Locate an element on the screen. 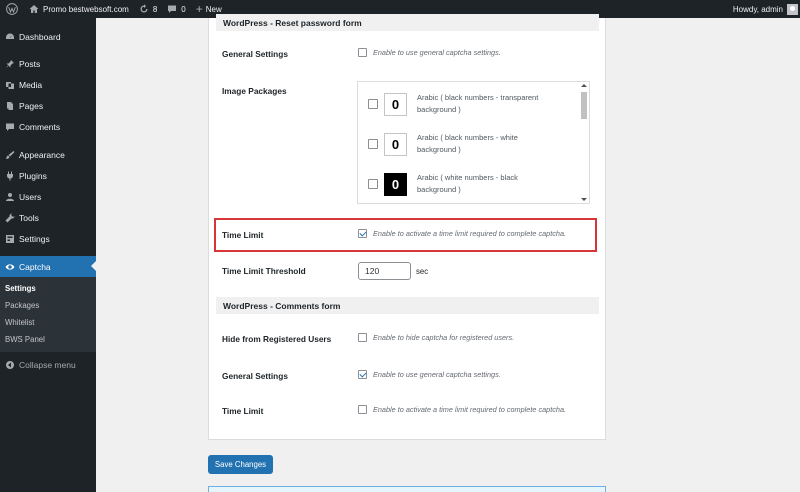 This screenshot has width=800, height=492. wrench-icon is located at coordinates (9, 217).